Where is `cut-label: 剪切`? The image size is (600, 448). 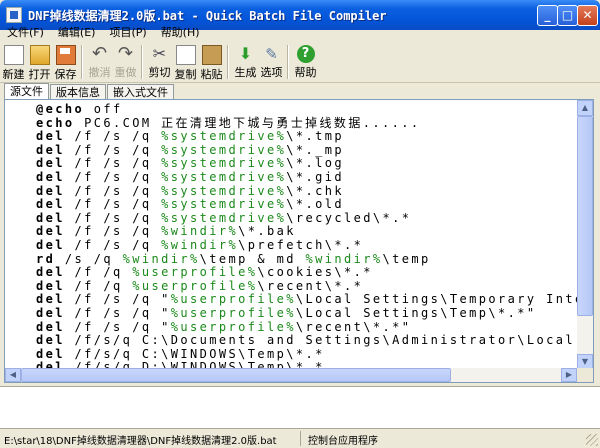 cut-label: 剪切 is located at coordinates (159, 72).